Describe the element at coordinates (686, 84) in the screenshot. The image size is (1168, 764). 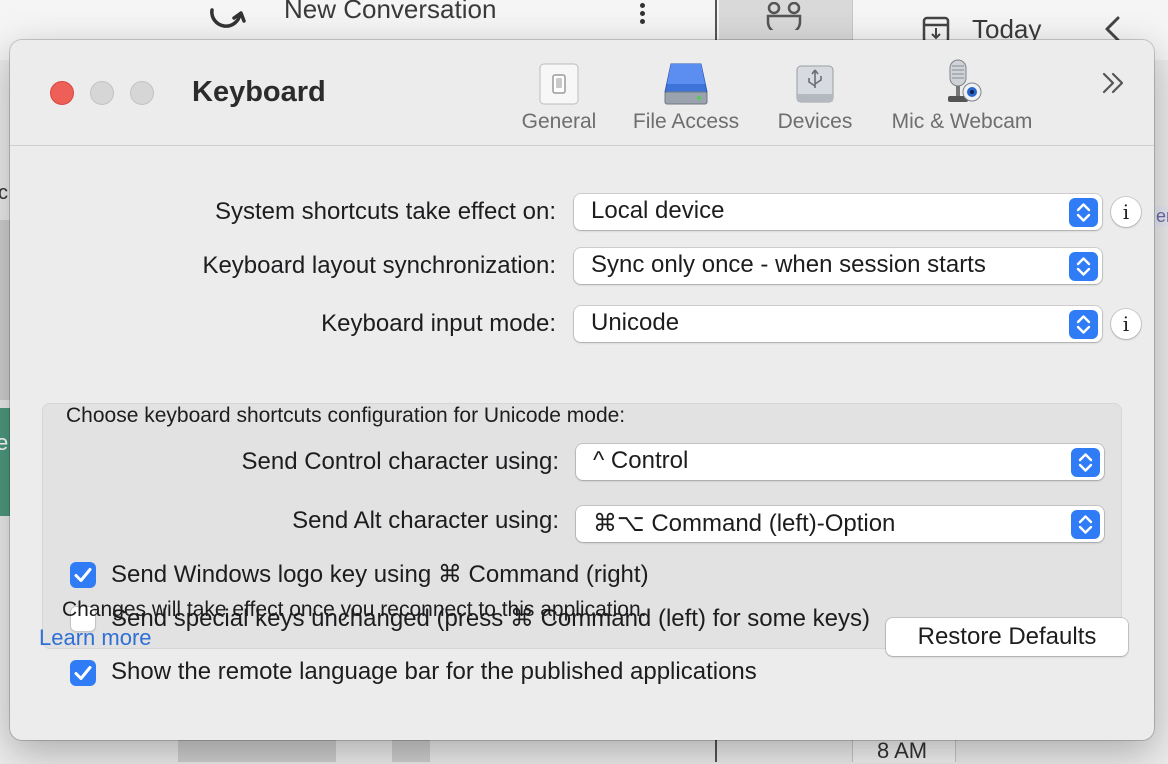
I see `hard-drive-icon` at that location.